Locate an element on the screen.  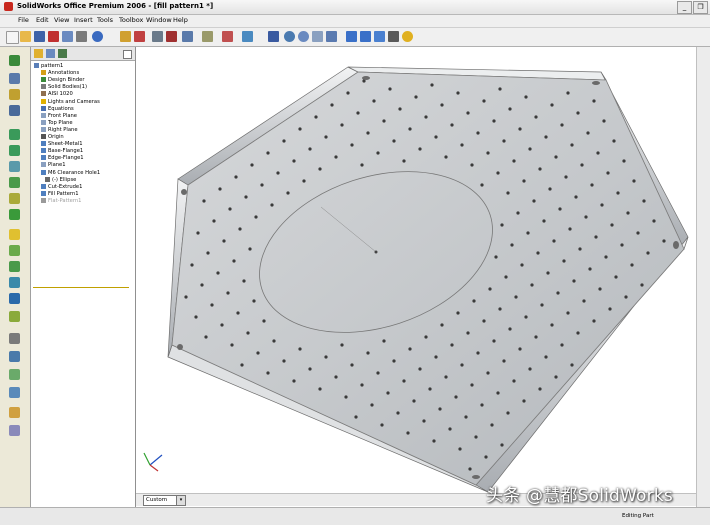
mirror-icon is located at coordinates (14, 316).